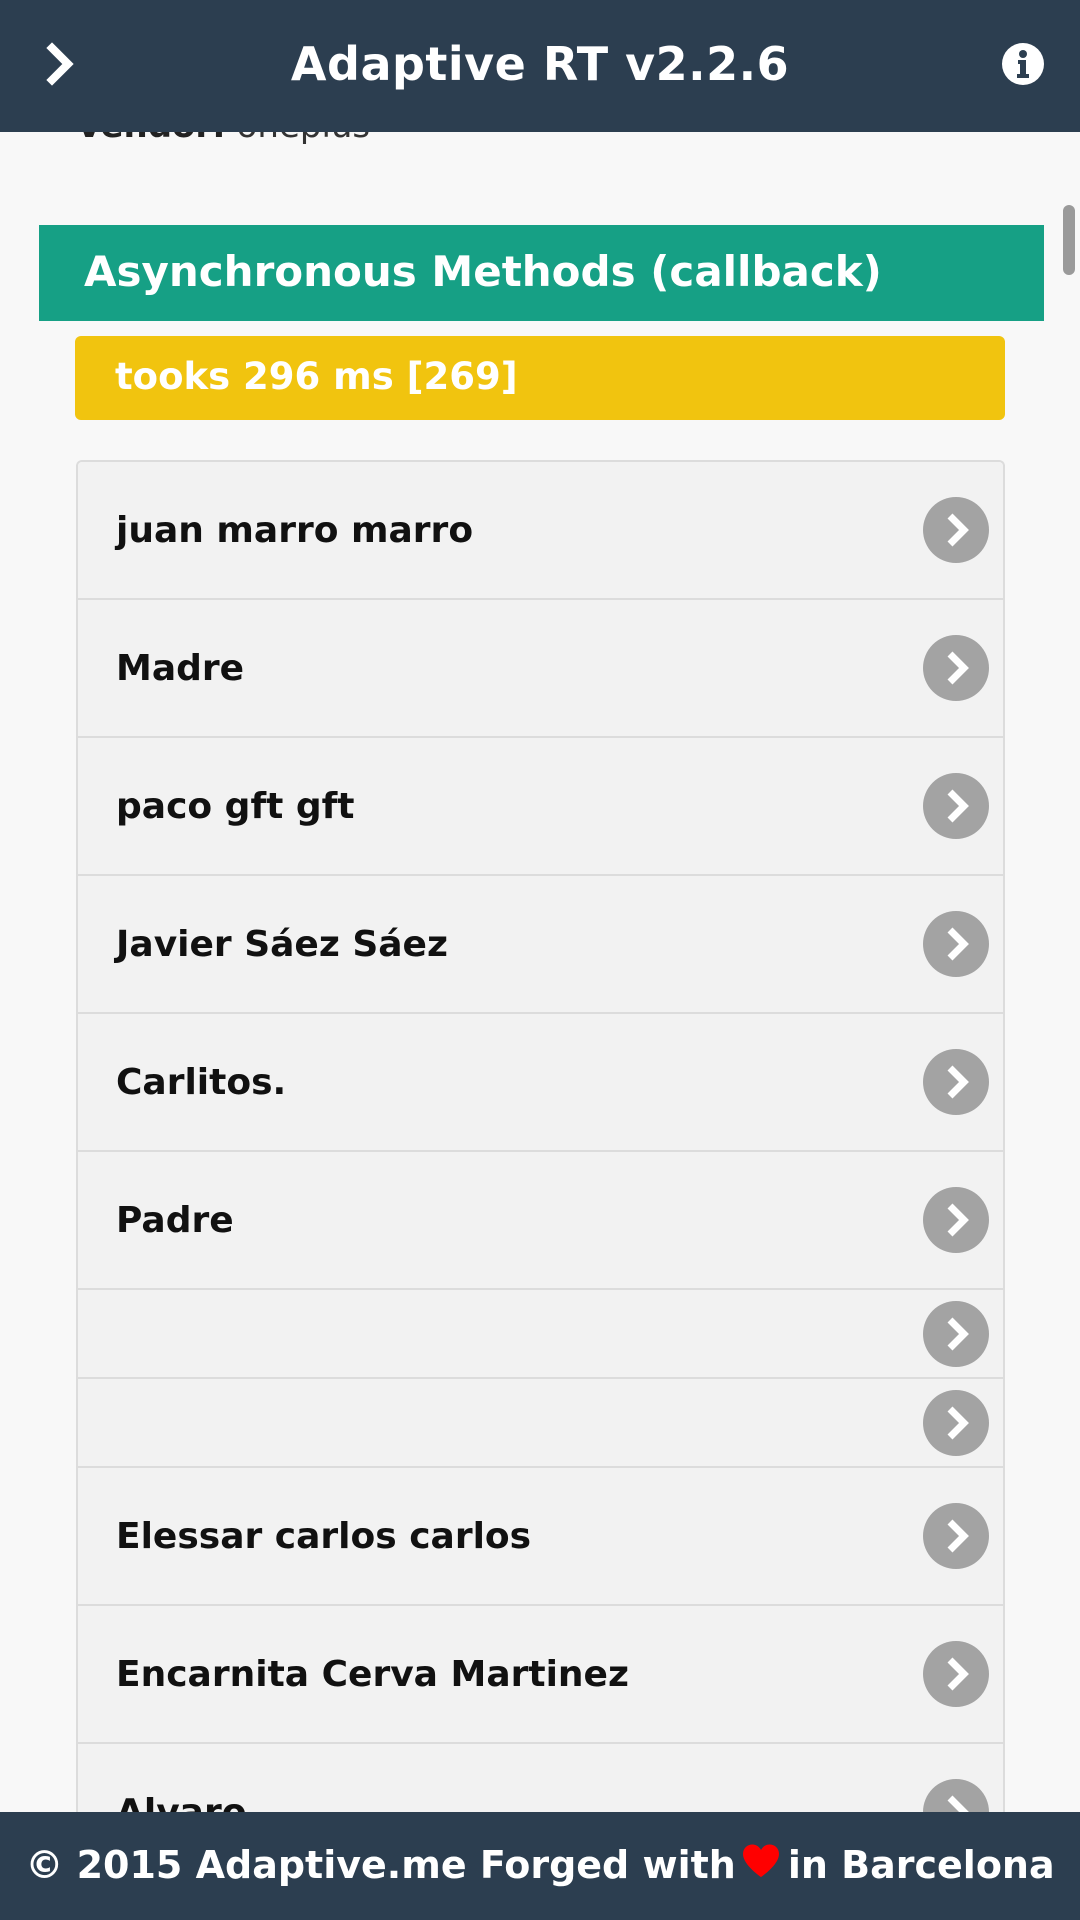 This screenshot has height=1920, width=1080. Describe the element at coordinates (540, 378) in the screenshot. I see `timing-badge: tooks 296 ms [269]` at that location.